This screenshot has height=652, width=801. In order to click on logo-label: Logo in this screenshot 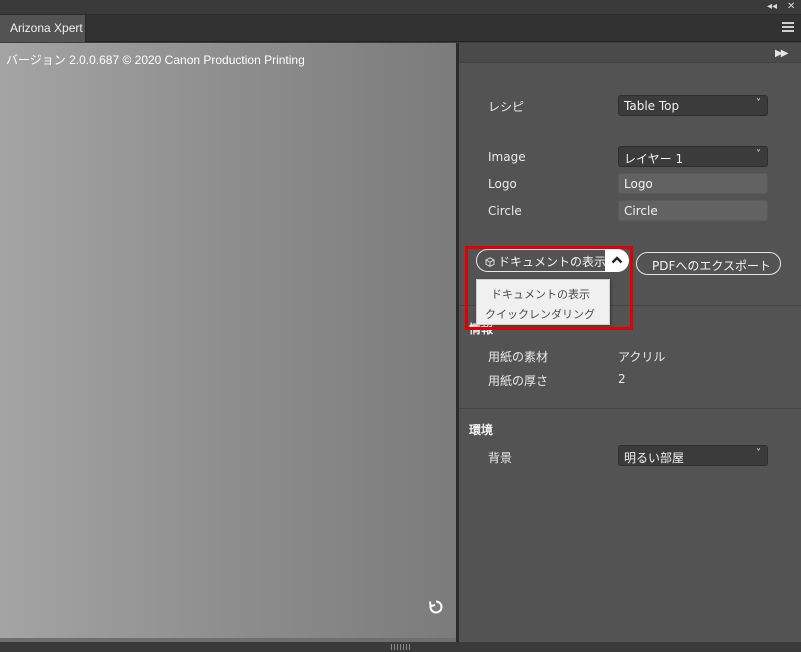, I will do `click(502, 184)`.